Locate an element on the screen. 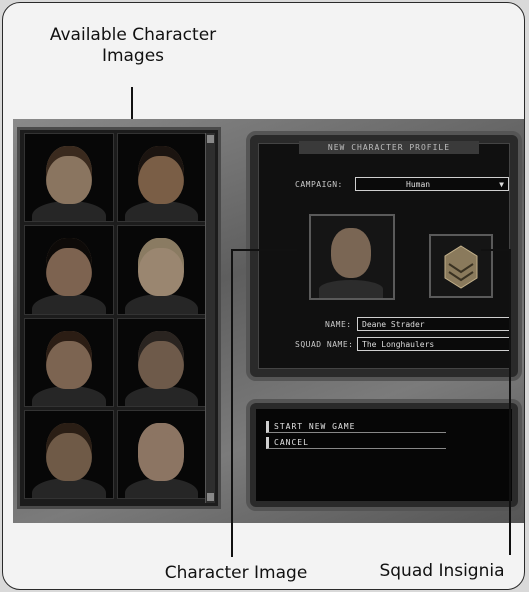  squad-name-label: SQUAD NAME: is located at coordinates (324, 344).